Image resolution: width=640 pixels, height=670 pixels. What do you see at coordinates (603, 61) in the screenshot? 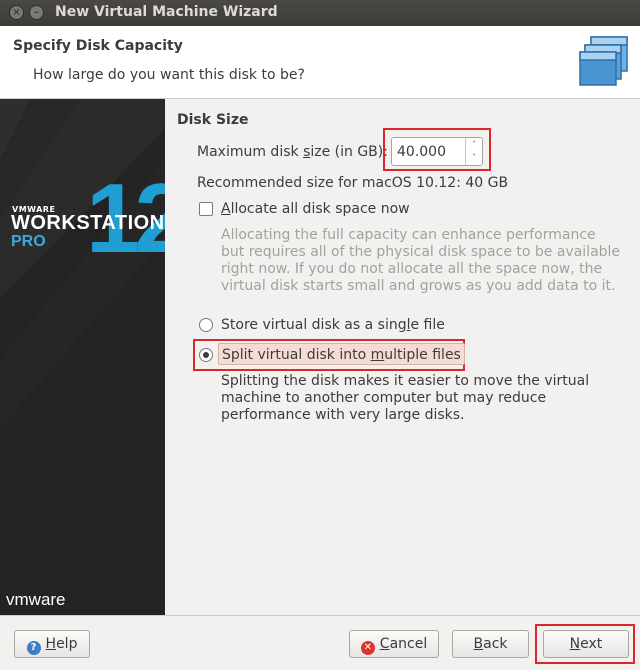
I see `virtual-disks-icon` at bounding box center [603, 61].